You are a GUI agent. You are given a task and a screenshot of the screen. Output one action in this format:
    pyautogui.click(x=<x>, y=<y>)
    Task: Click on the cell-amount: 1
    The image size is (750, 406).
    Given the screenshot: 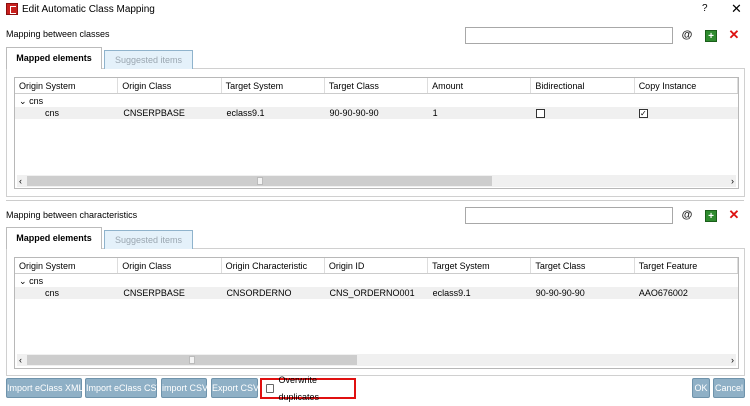 What is the action you would take?
    pyautogui.click(x=435, y=113)
    